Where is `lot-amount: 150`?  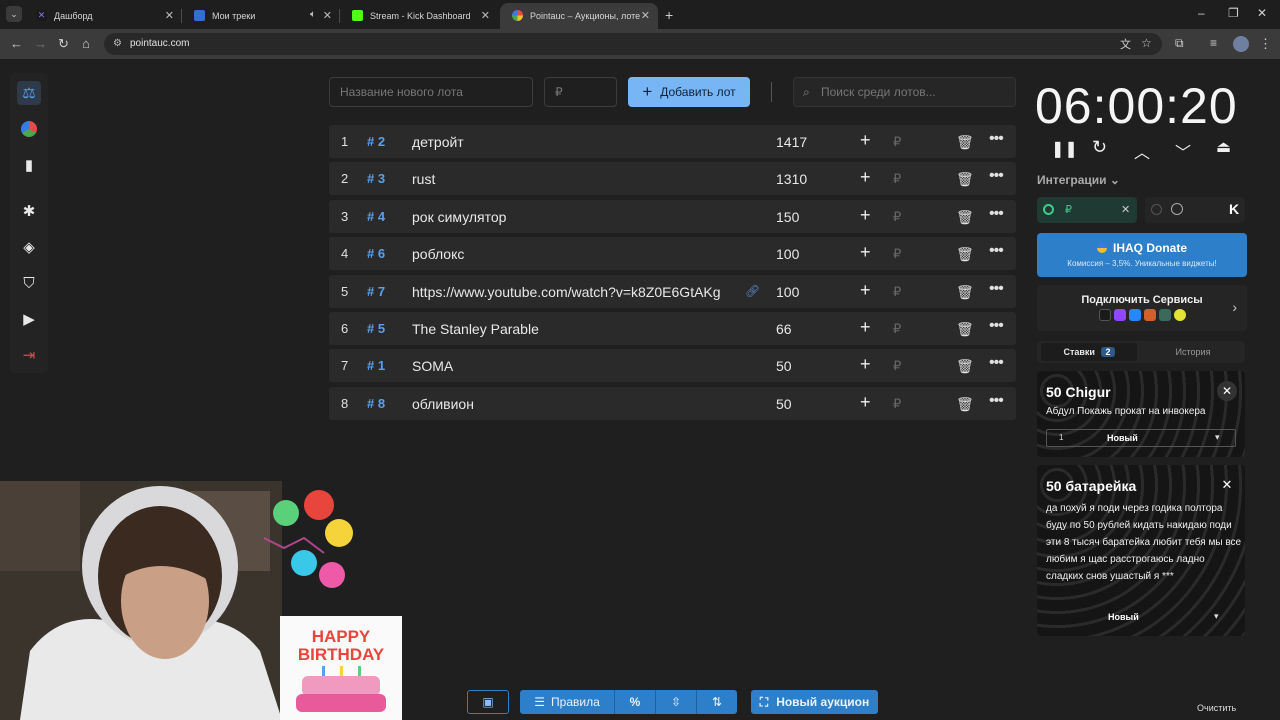 lot-amount: 150 is located at coordinates (787, 217).